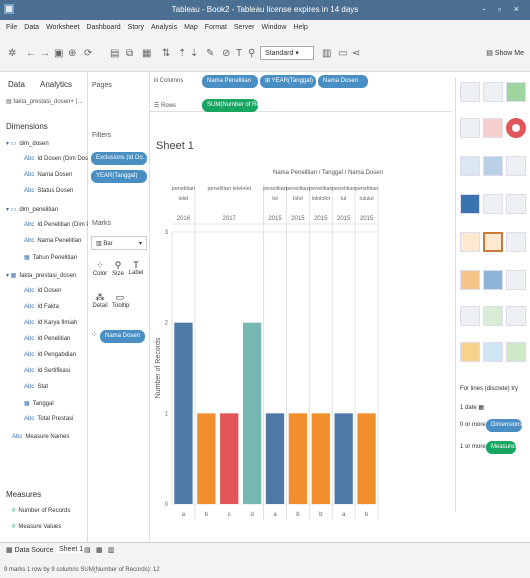 The height and width of the screenshot is (578, 530). I want to click on menu-server: Server, so click(244, 27).